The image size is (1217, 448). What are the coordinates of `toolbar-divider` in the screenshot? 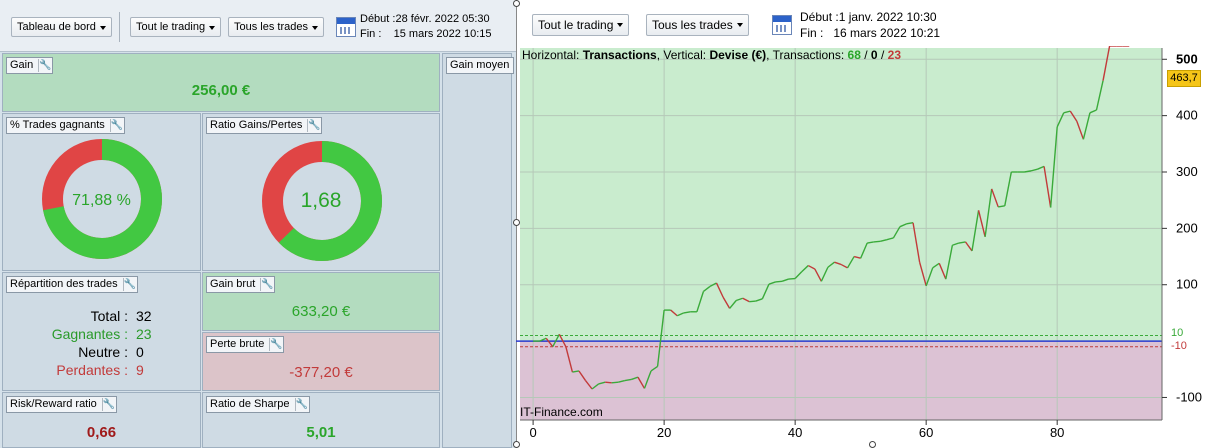 It's located at (119, 27).